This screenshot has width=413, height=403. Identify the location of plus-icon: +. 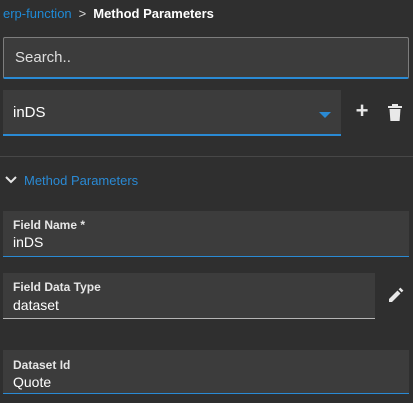
(362, 110).